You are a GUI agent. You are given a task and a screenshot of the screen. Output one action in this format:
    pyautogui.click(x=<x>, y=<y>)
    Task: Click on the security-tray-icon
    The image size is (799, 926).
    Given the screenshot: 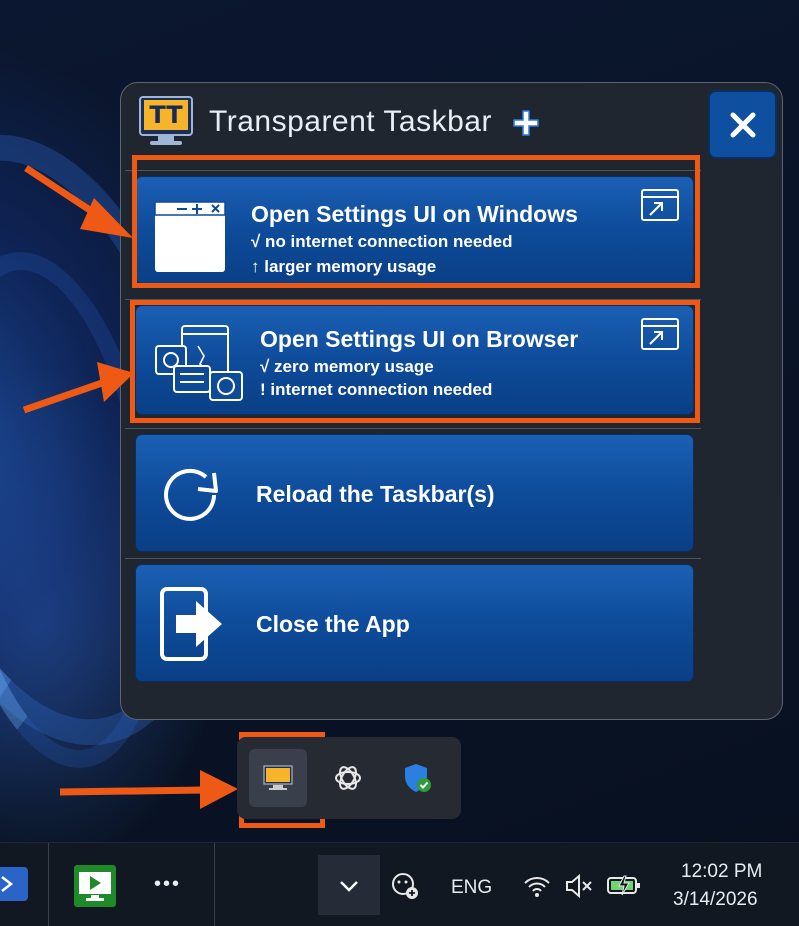 What is the action you would take?
    pyautogui.click(x=418, y=778)
    